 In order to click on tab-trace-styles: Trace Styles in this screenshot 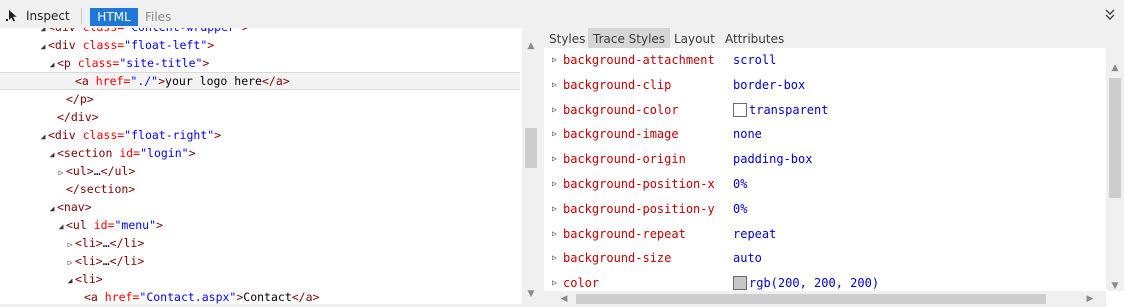, I will do `click(629, 38)`.